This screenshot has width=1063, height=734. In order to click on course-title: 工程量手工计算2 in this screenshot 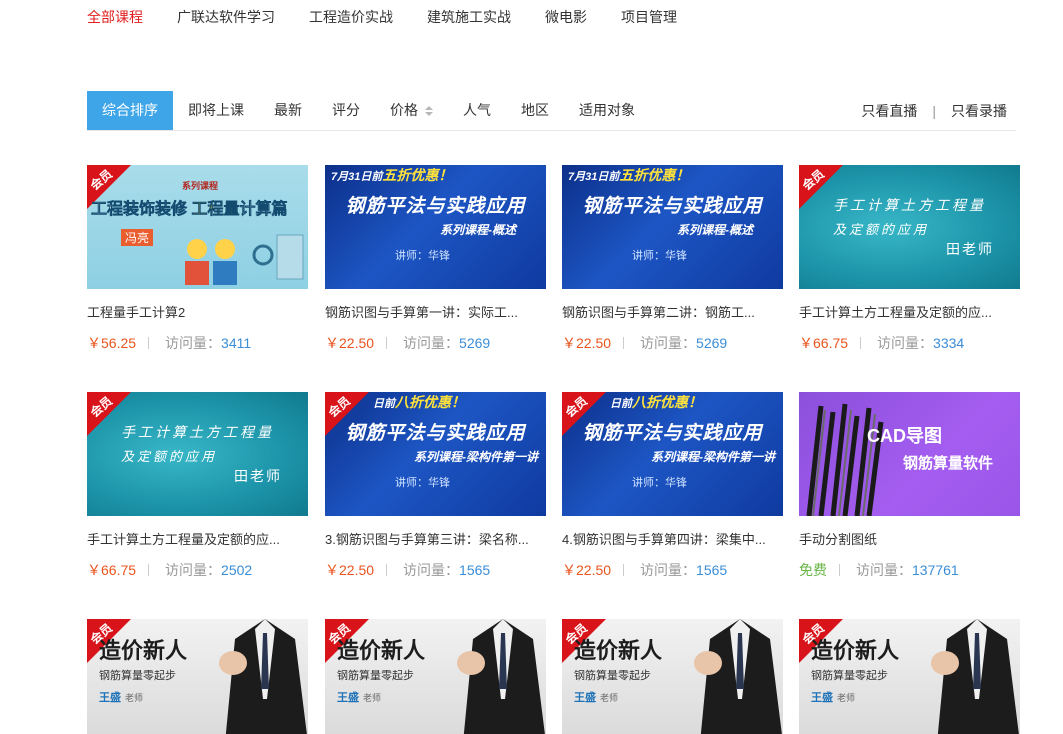, I will do `click(197, 313)`.